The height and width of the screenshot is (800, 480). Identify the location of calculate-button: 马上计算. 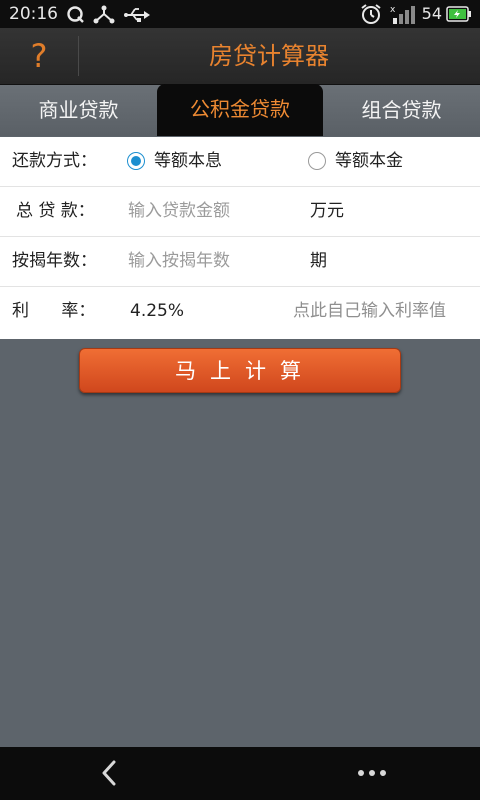
(240, 370).